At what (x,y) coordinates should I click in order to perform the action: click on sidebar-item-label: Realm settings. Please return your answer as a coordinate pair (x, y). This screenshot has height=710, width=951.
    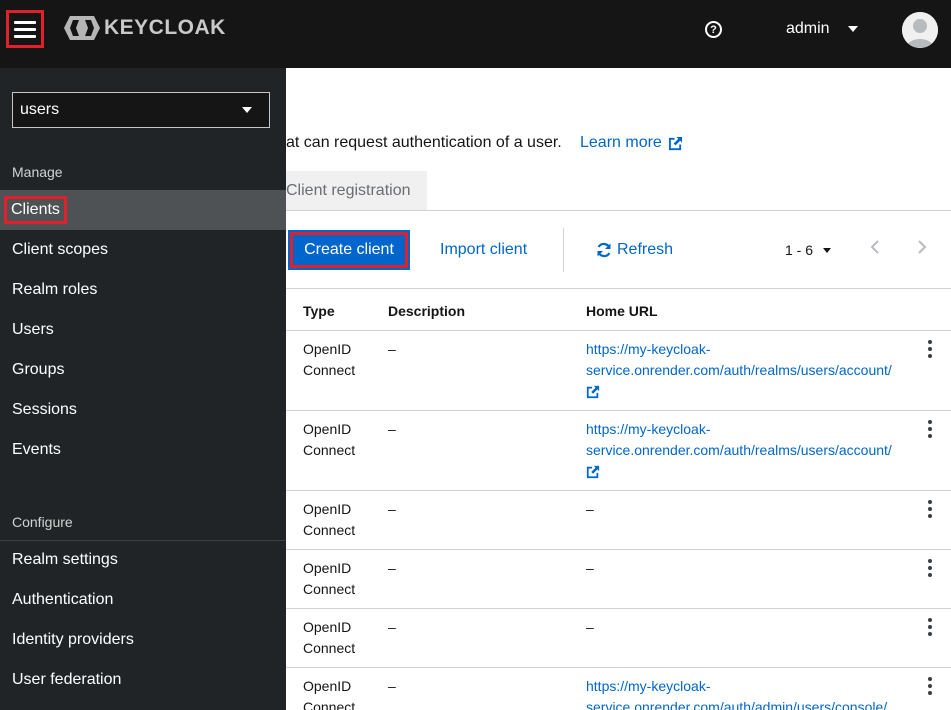
    Looking at the image, I should click on (65, 559).